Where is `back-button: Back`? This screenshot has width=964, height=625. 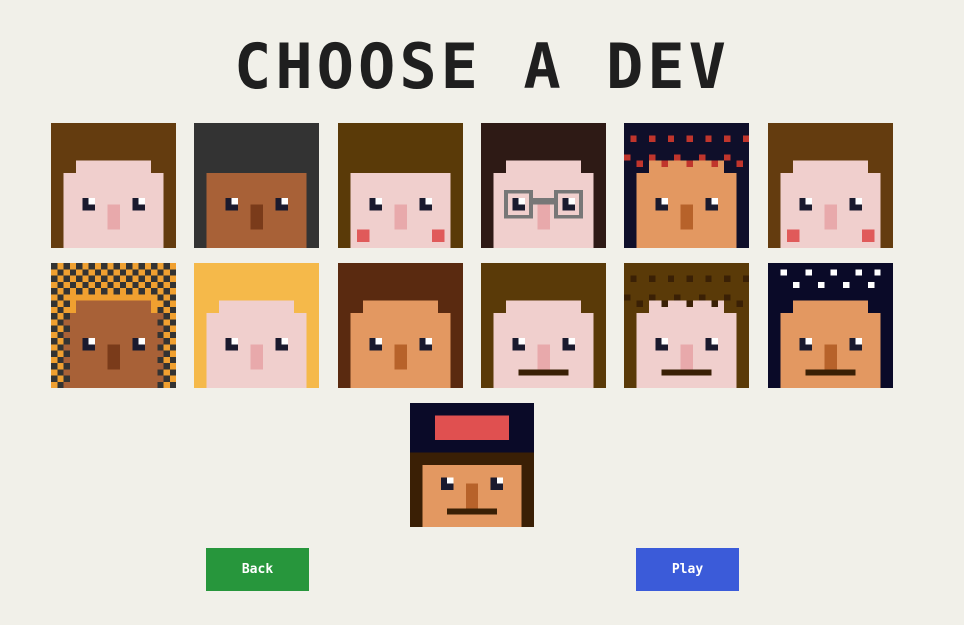
back-button: Back is located at coordinates (257, 569).